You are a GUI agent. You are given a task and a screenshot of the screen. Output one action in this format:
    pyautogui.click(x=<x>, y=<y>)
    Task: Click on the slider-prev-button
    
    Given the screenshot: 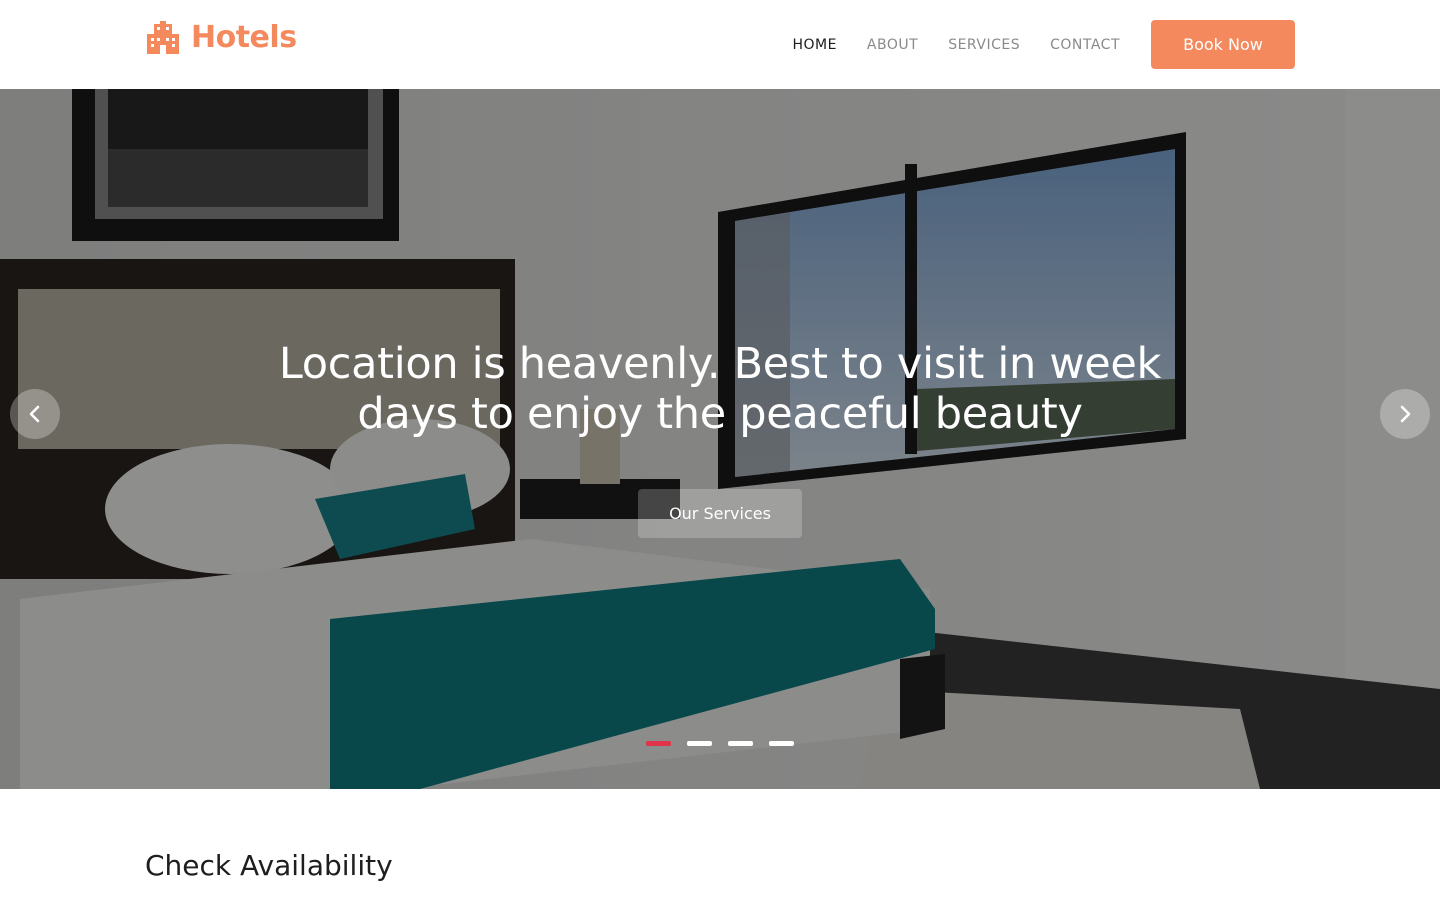 What is the action you would take?
    pyautogui.click(x=35, y=414)
    